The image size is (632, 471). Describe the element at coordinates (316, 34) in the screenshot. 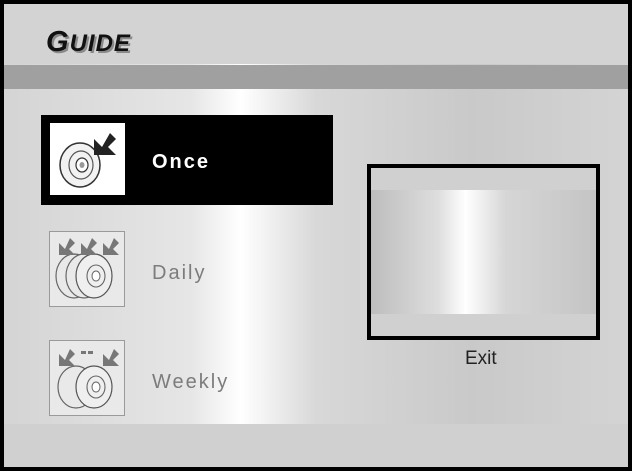

I see `header: GUIDE` at that location.